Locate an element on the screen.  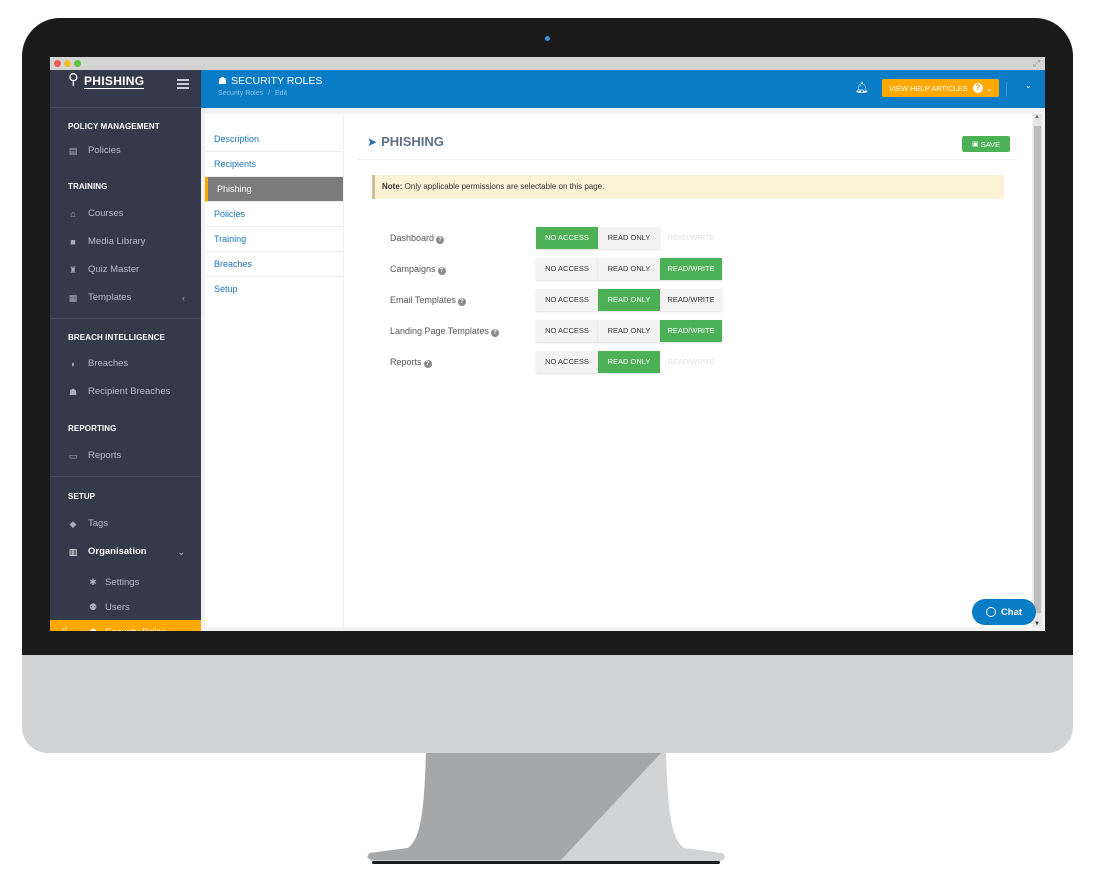
permission-label: Campaigns? is located at coordinates (418, 269).